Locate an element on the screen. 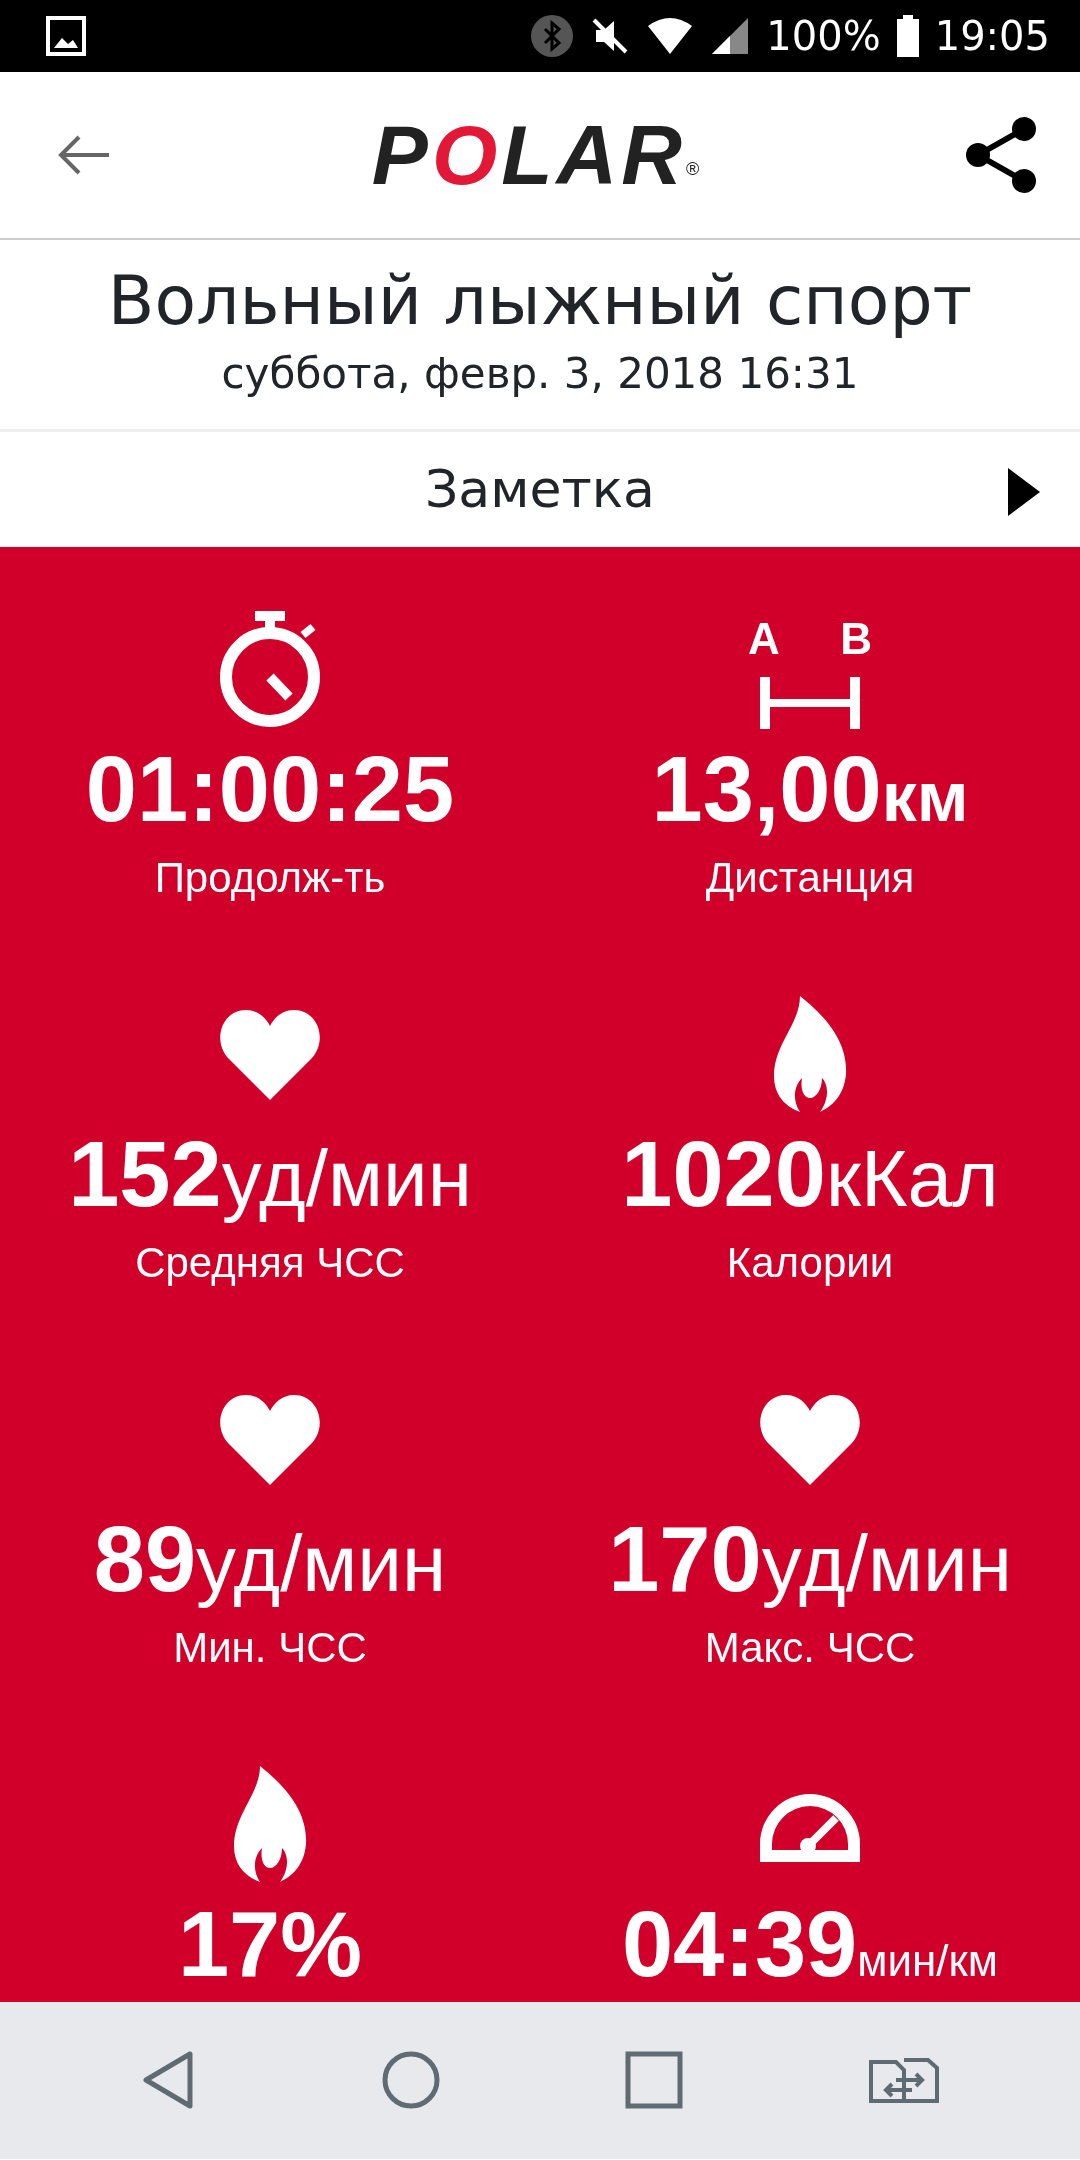 The height and width of the screenshot is (2160, 1080). sim-switch-icon is located at coordinates (903, 2080).